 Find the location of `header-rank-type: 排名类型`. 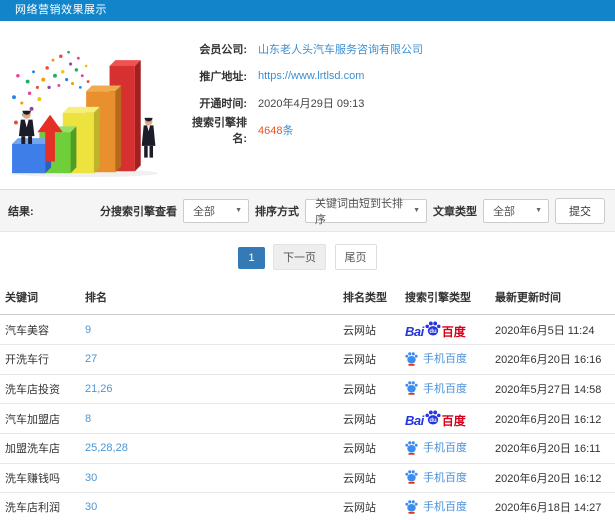

header-rank-type: 排名类型 is located at coordinates (369, 297).